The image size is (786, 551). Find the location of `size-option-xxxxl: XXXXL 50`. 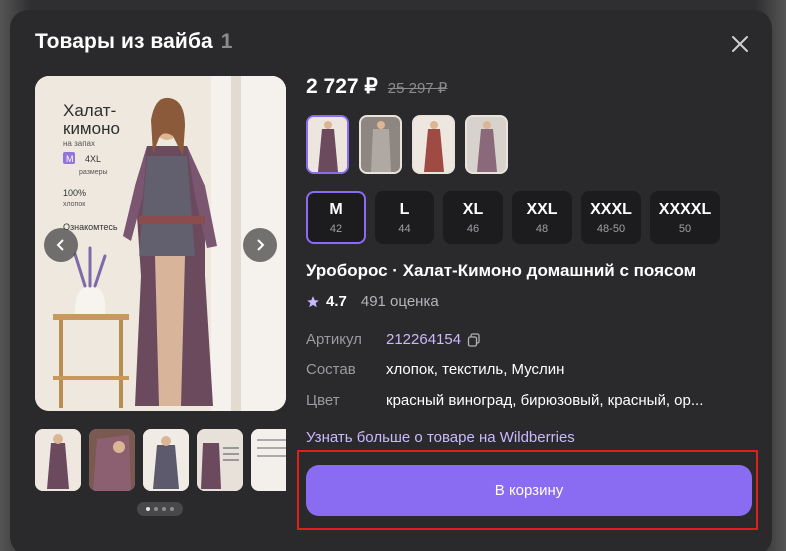

size-option-xxxxl: XXXXL 50 is located at coordinates (685, 217).